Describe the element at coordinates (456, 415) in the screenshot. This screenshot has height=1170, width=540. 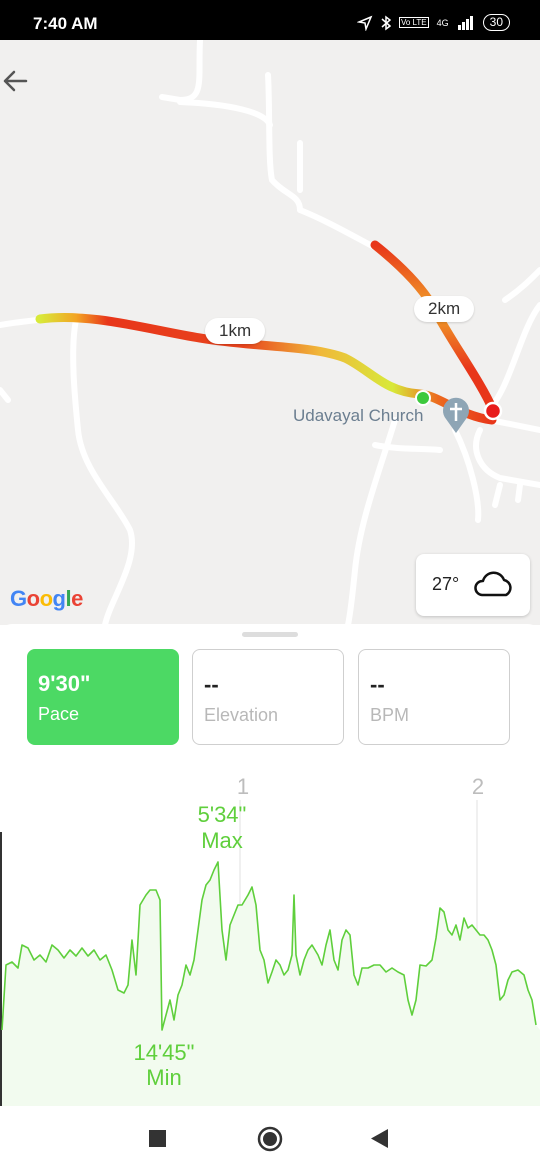
I see `church-pin-icon` at that location.